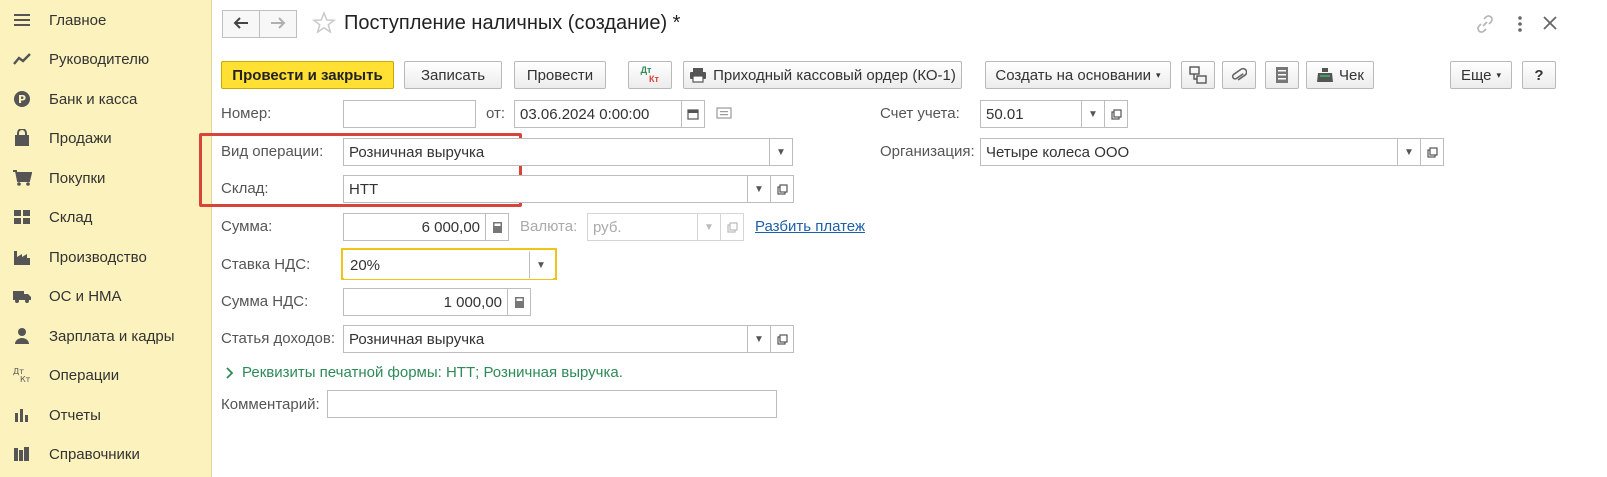  I want to click on more-actions-label: Еще, so click(1476, 75).